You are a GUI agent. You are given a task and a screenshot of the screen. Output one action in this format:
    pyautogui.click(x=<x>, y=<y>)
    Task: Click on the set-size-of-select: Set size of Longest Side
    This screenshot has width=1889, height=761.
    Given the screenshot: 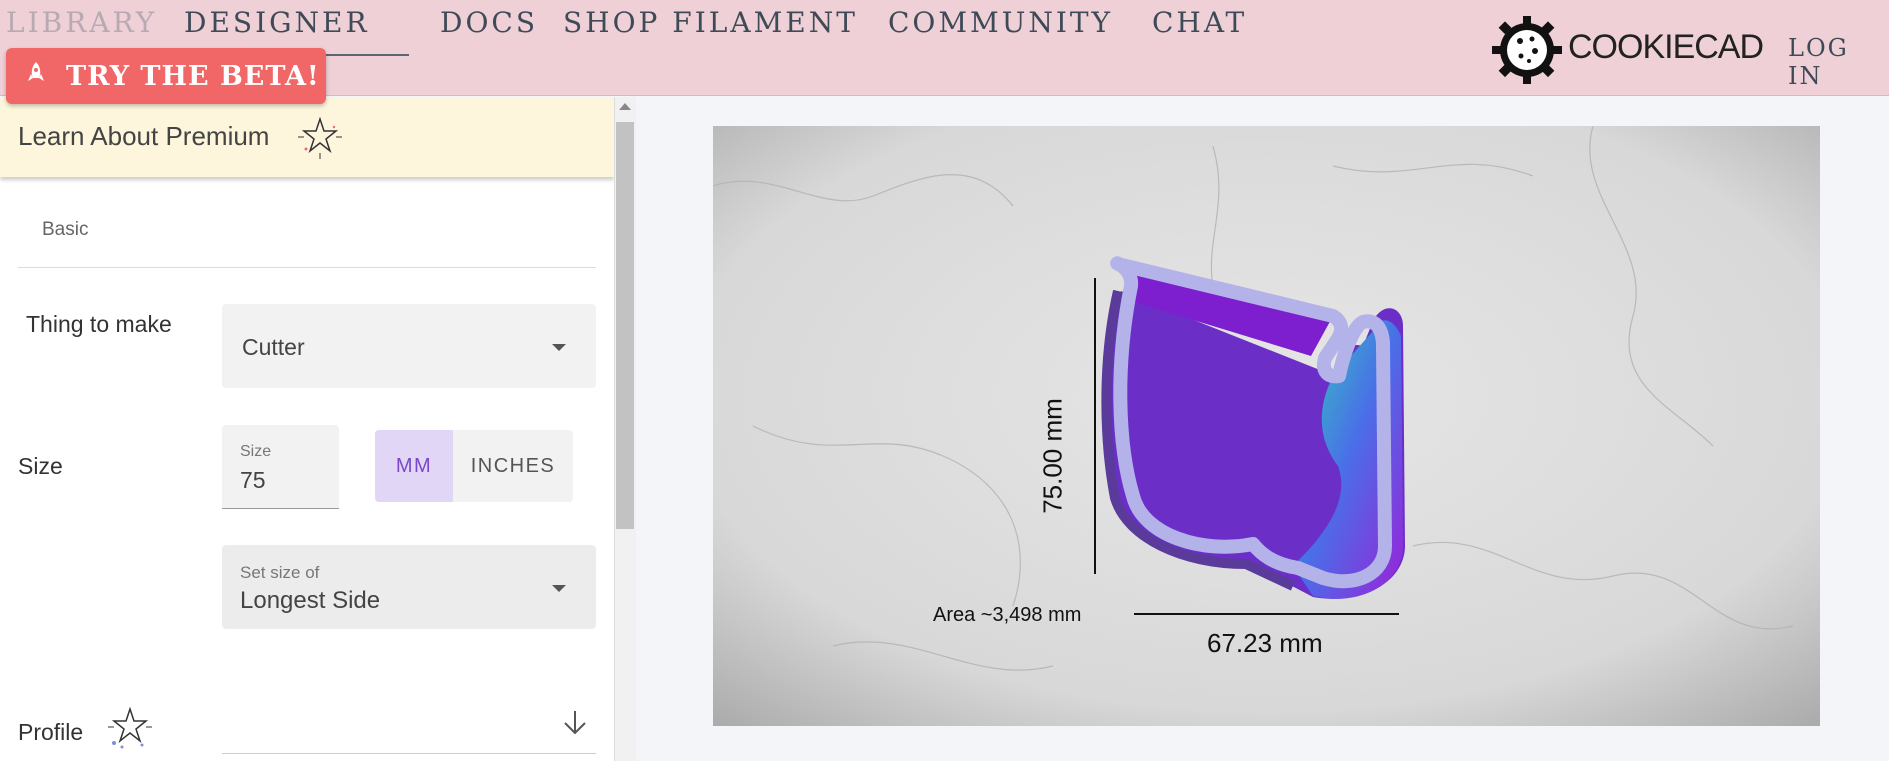 What is the action you would take?
    pyautogui.click(x=409, y=587)
    